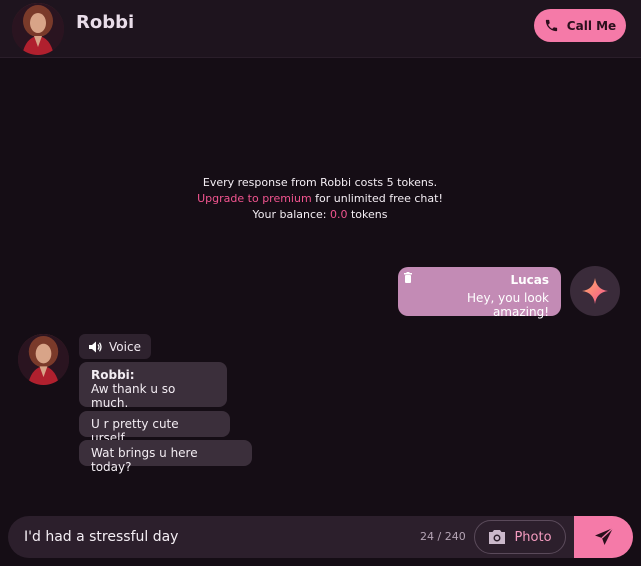  I want to click on sparkle-icon, so click(595, 291).